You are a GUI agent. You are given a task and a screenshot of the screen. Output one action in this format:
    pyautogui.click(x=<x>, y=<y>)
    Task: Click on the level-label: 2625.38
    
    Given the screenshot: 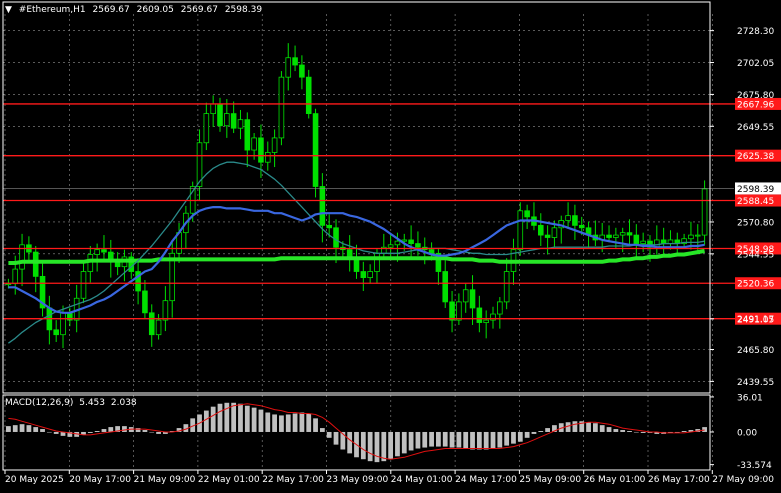 What is the action you would take?
    pyautogui.click(x=755, y=157)
    